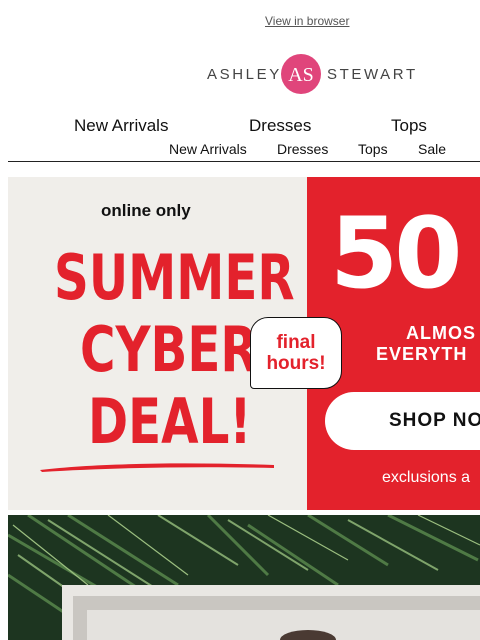  What do you see at coordinates (426, 477) in the screenshot?
I see `exclusions-note: exclusions a` at bounding box center [426, 477].